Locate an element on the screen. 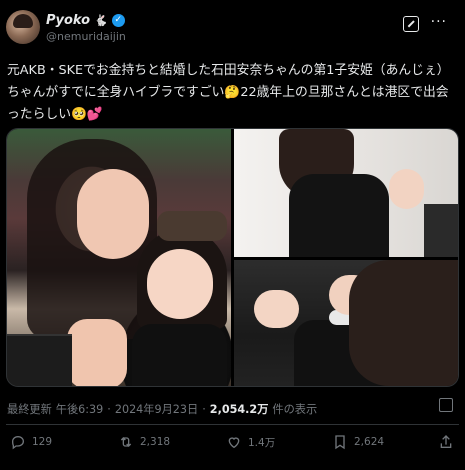  author-display-name: Pyoko is located at coordinates (68, 20).